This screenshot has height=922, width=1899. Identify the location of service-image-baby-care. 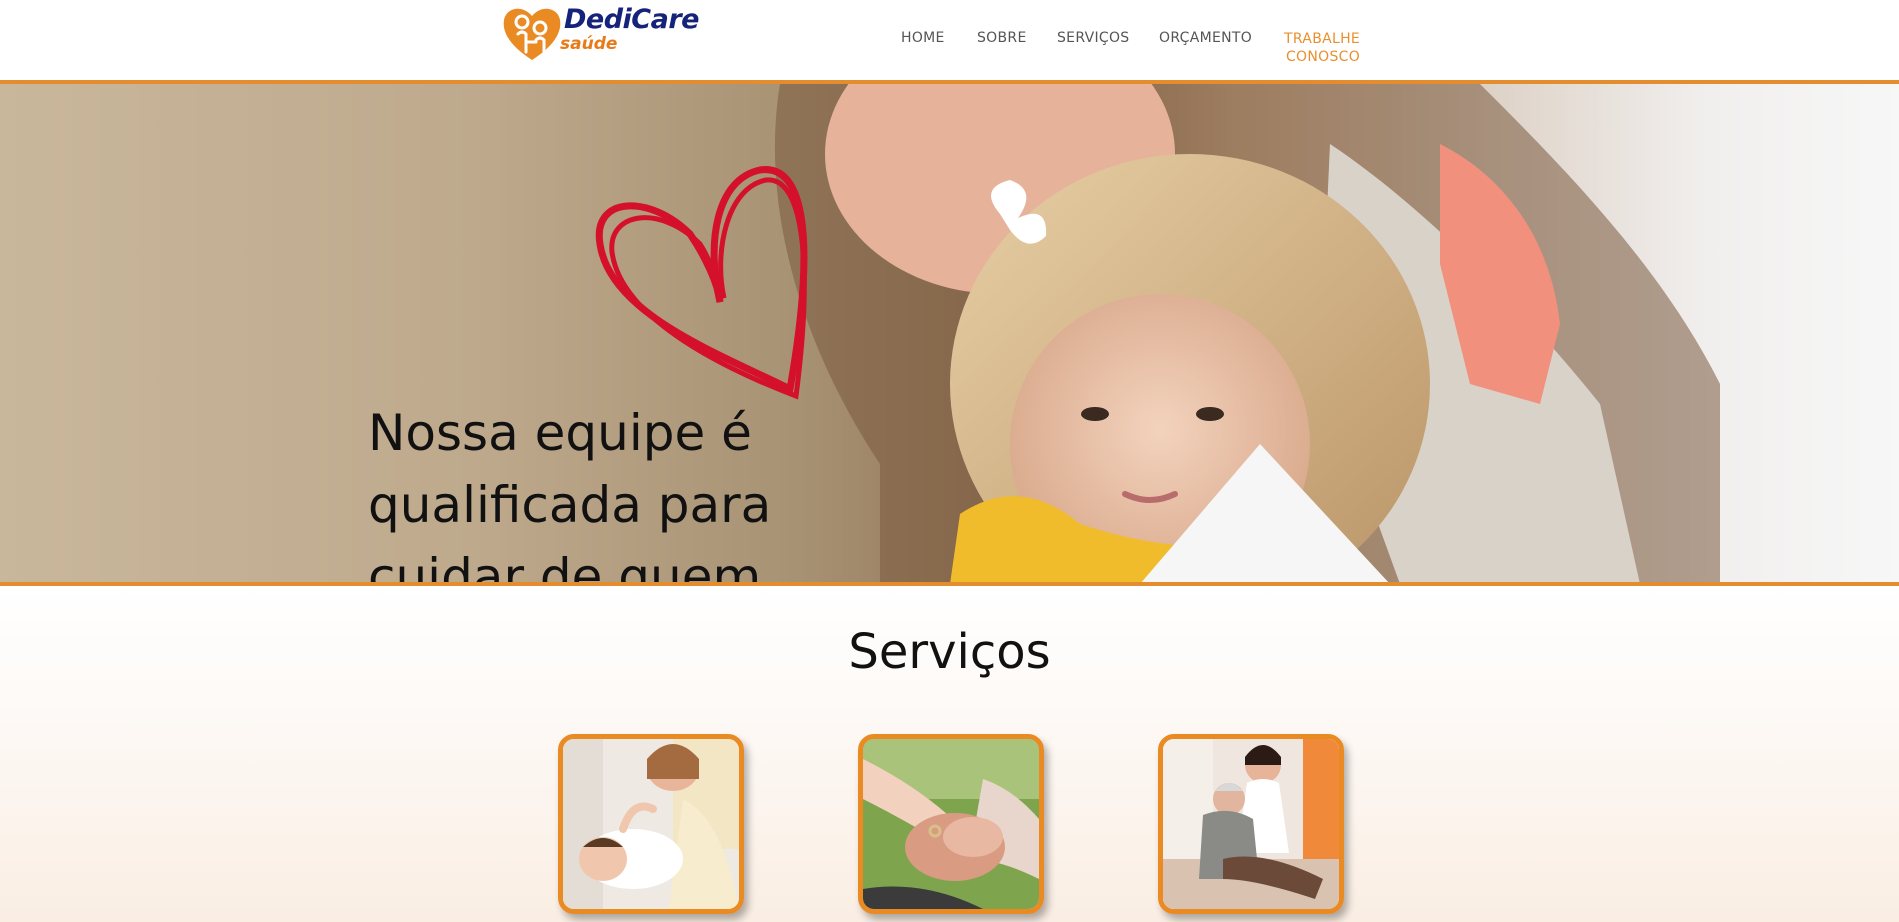
(651, 824).